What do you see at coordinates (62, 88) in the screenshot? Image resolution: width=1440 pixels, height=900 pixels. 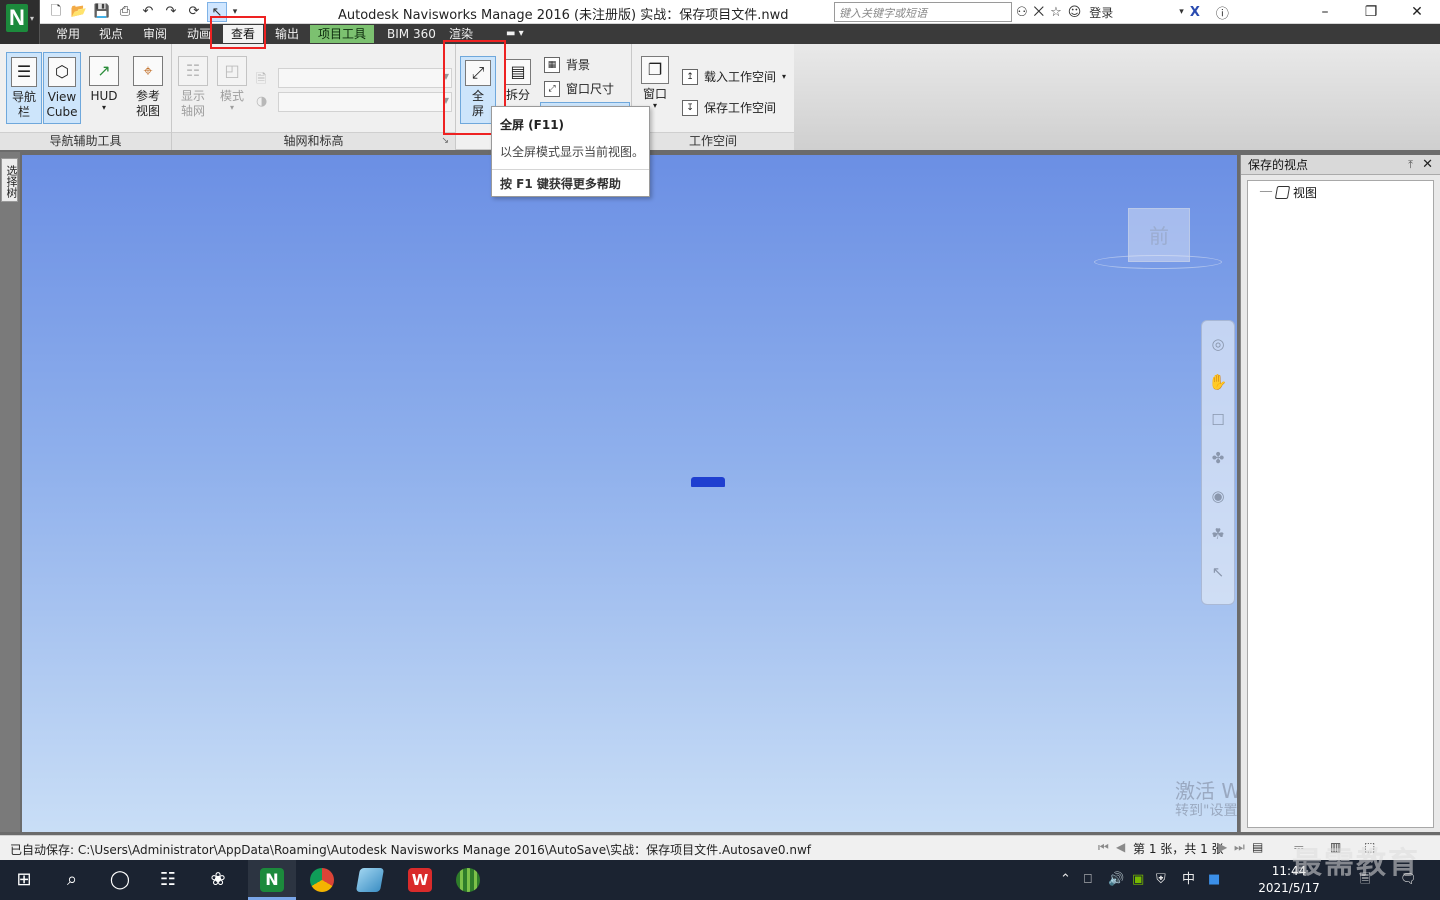 I see `viewcube-button: ⬡ View Cube` at bounding box center [62, 88].